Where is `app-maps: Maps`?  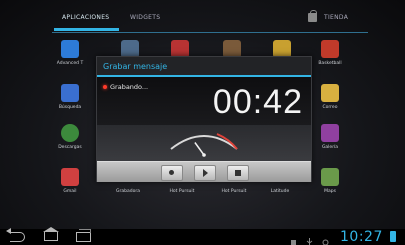
app-maps: Maps is located at coordinates (330, 181).